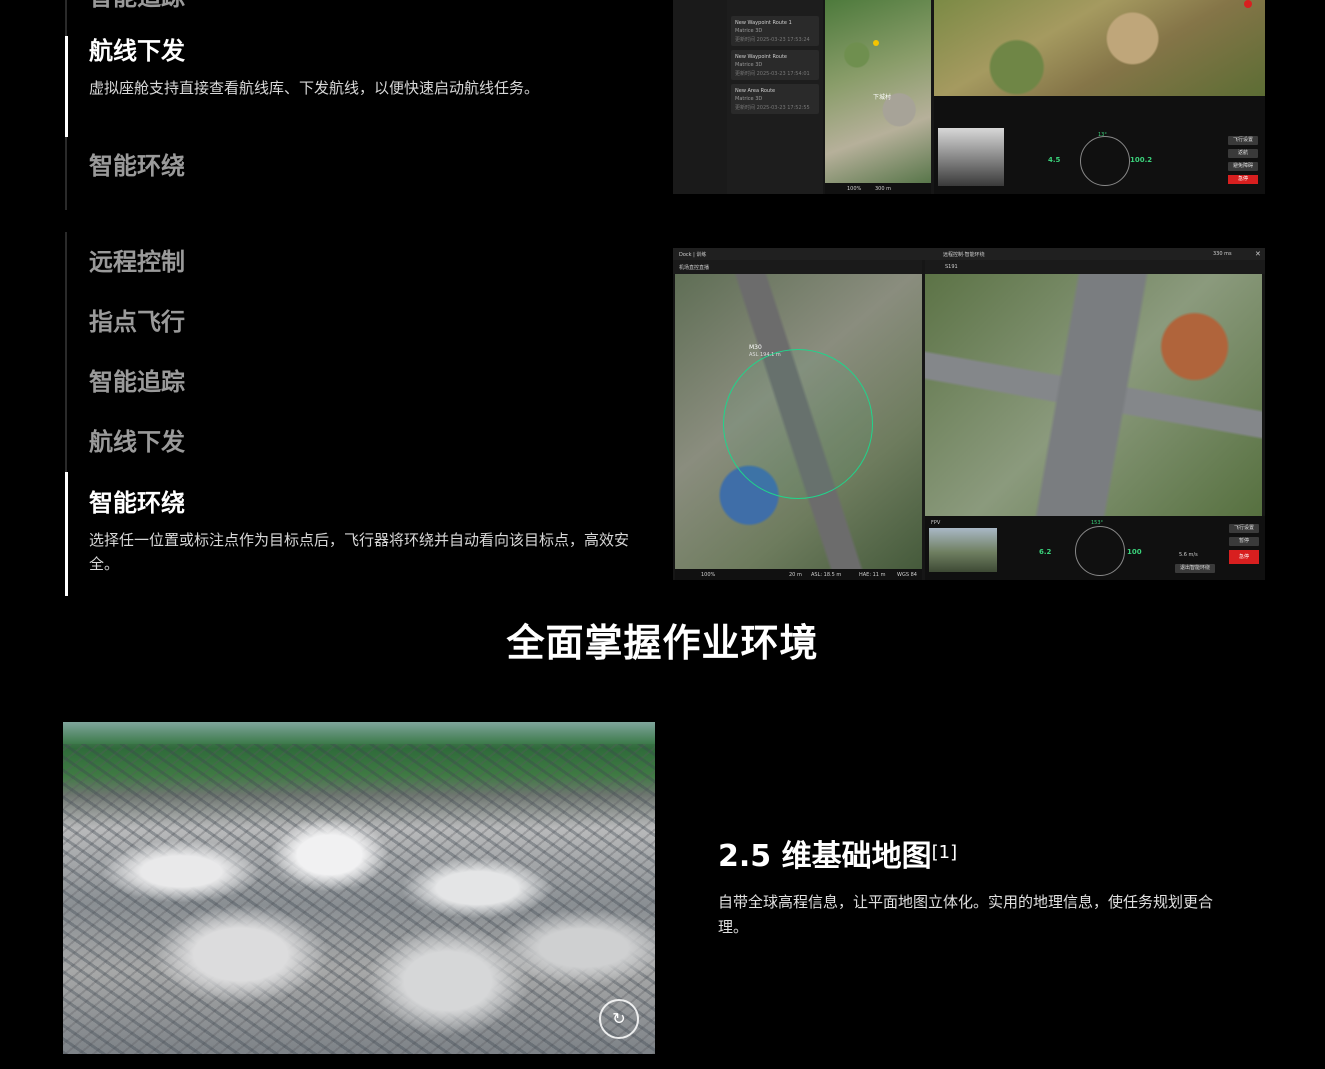 The height and width of the screenshot is (1069, 1325). What do you see at coordinates (797, 267) in the screenshot?
I see `left-pane-header: 机场直控直播` at bounding box center [797, 267].